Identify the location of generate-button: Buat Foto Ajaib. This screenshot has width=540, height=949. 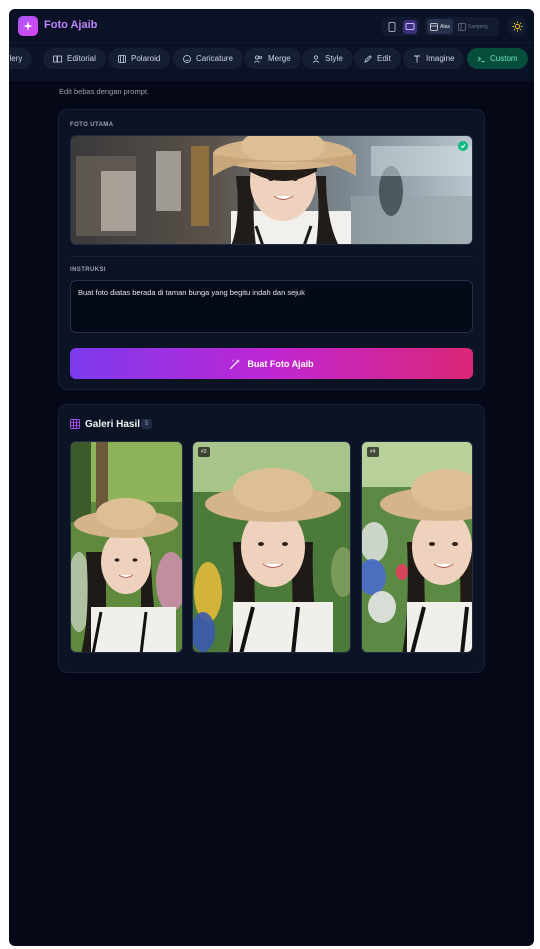
(271, 363).